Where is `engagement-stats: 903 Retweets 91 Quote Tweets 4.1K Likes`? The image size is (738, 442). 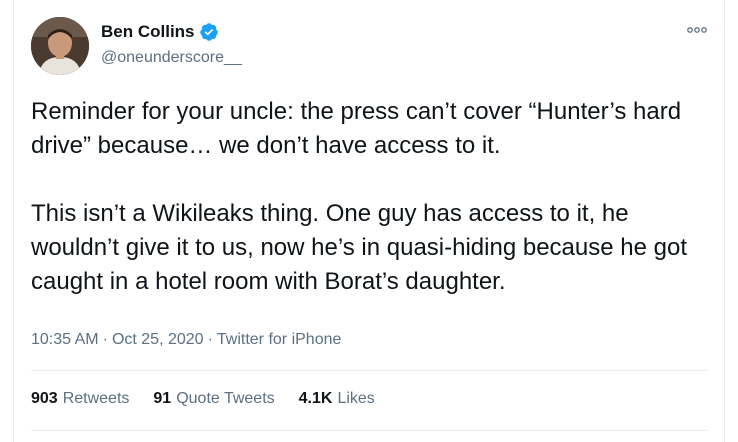 engagement-stats: 903 Retweets 91 Quote Tweets 4.1K Likes is located at coordinates (203, 399).